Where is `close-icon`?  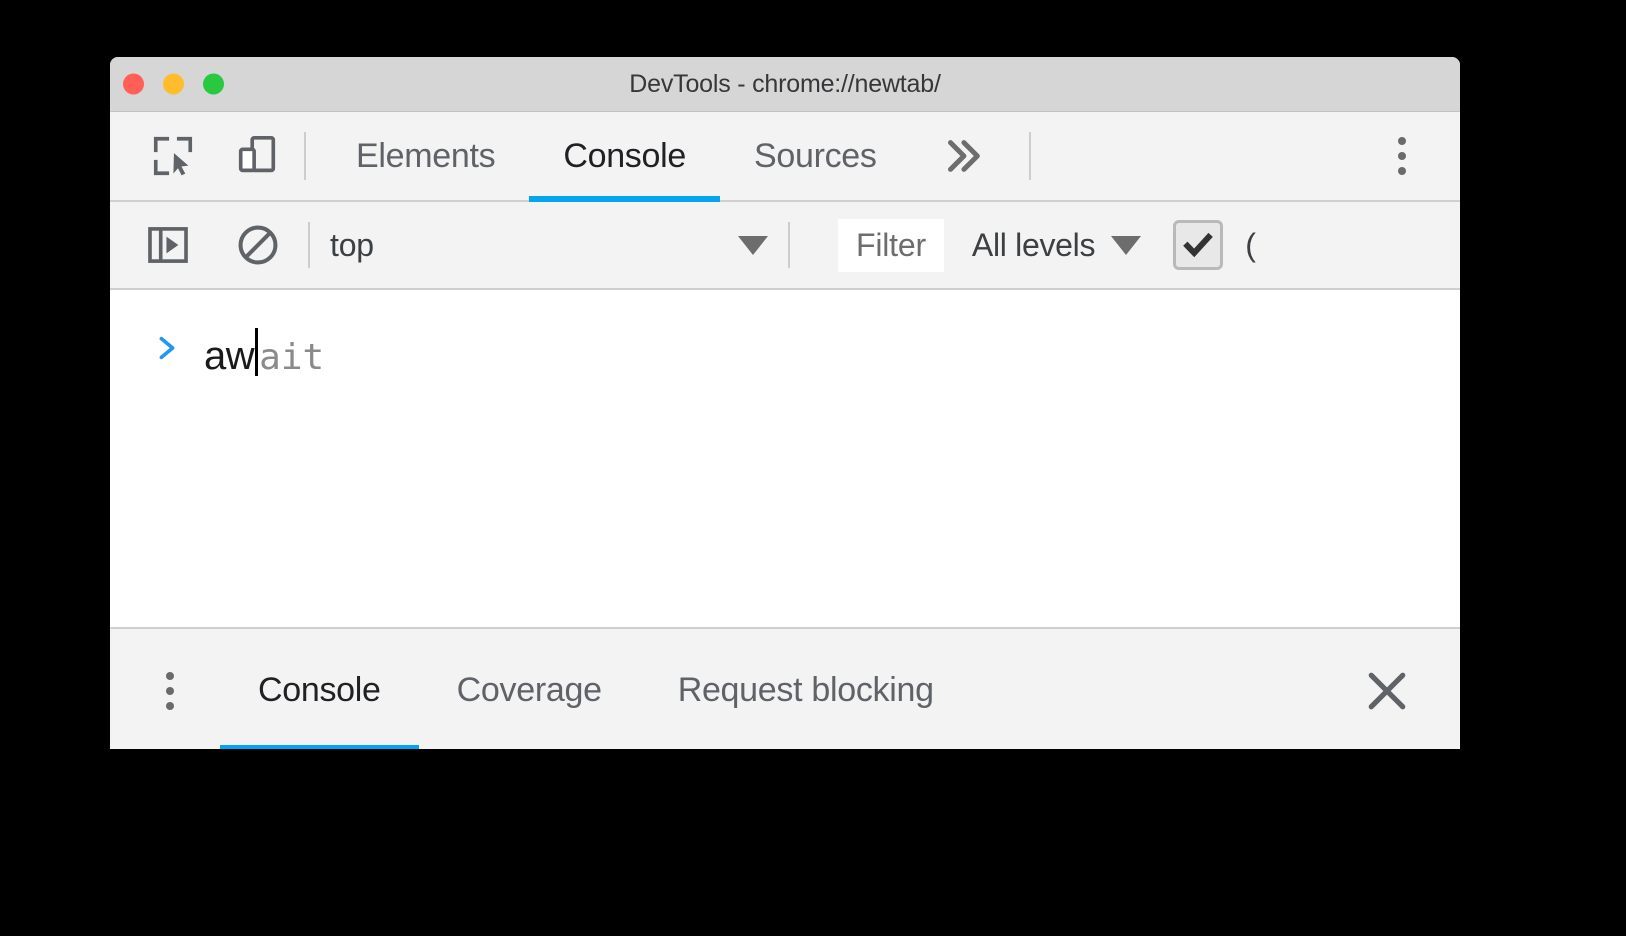 close-icon is located at coordinates (1387, 691).